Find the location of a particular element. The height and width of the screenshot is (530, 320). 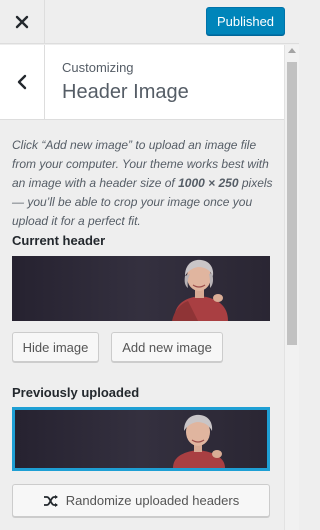

scrollbar is located at coordinates (291, 287).